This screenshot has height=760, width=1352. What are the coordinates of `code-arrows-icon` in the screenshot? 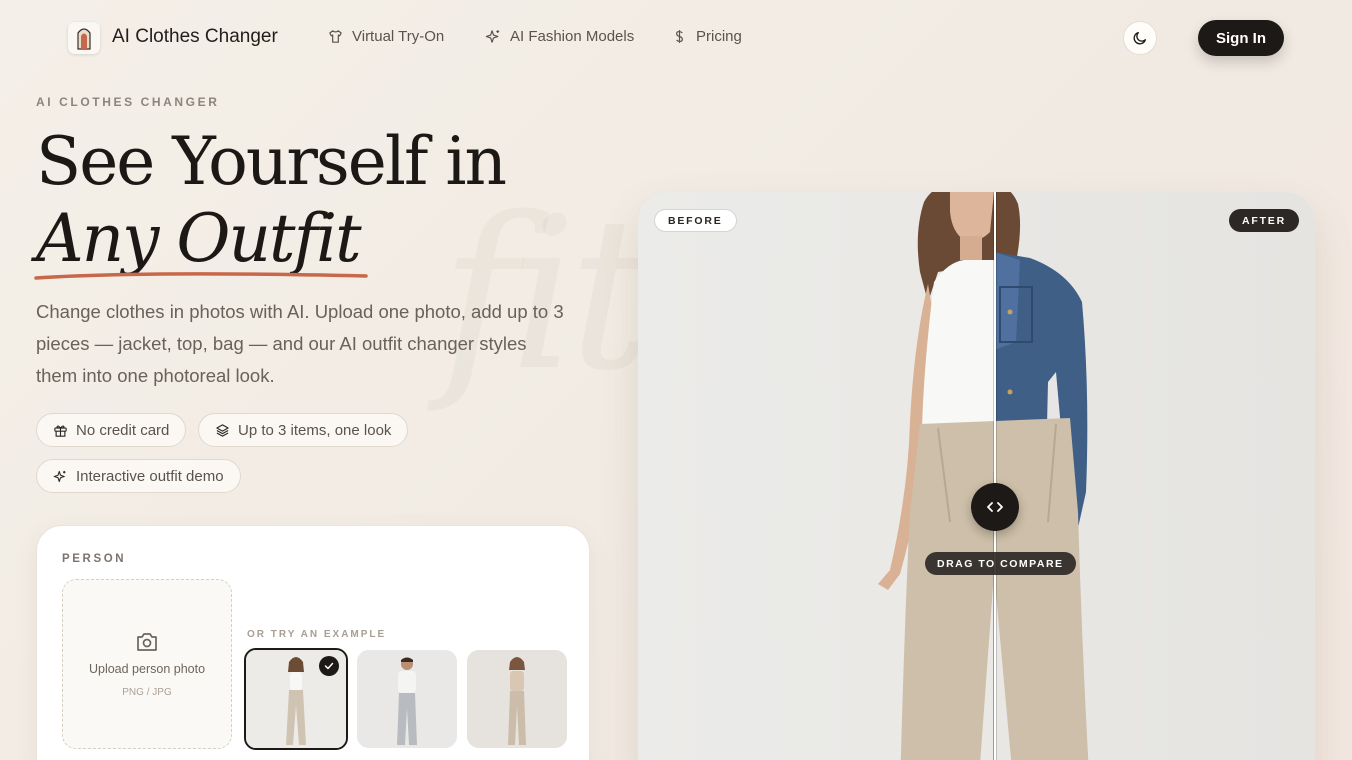 It's located at (995, 507).